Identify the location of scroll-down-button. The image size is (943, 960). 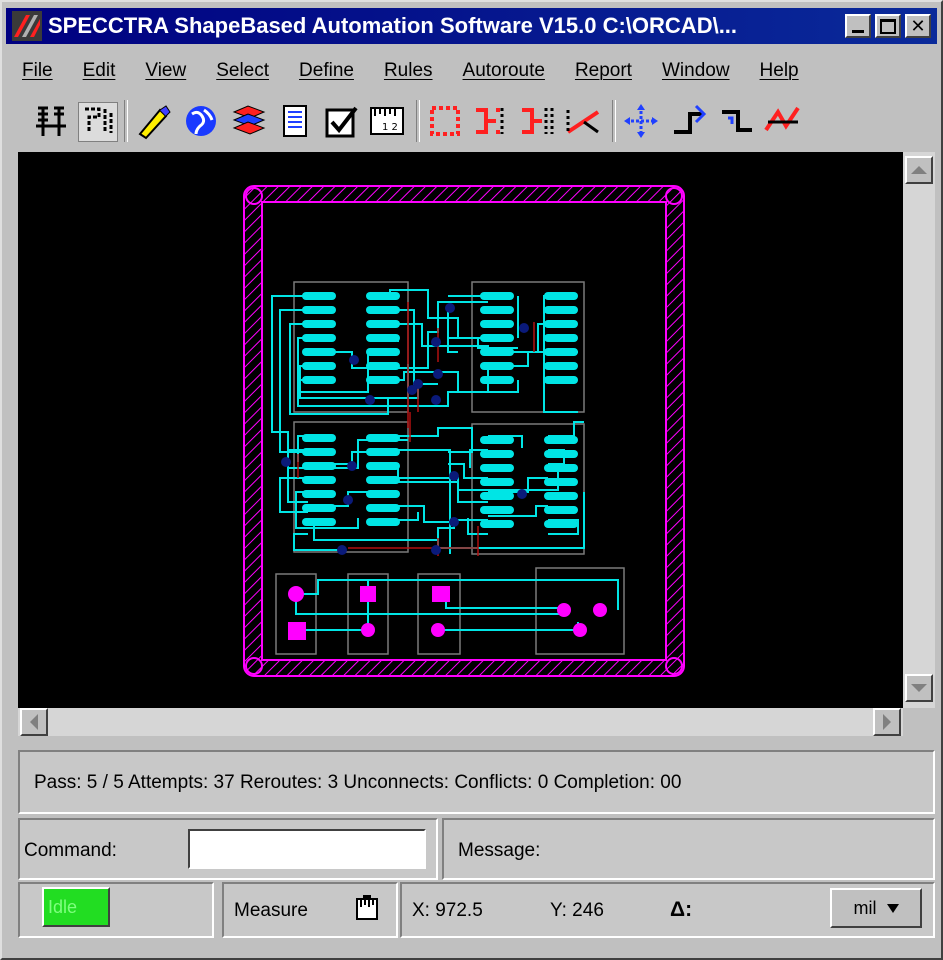
(919, 688).